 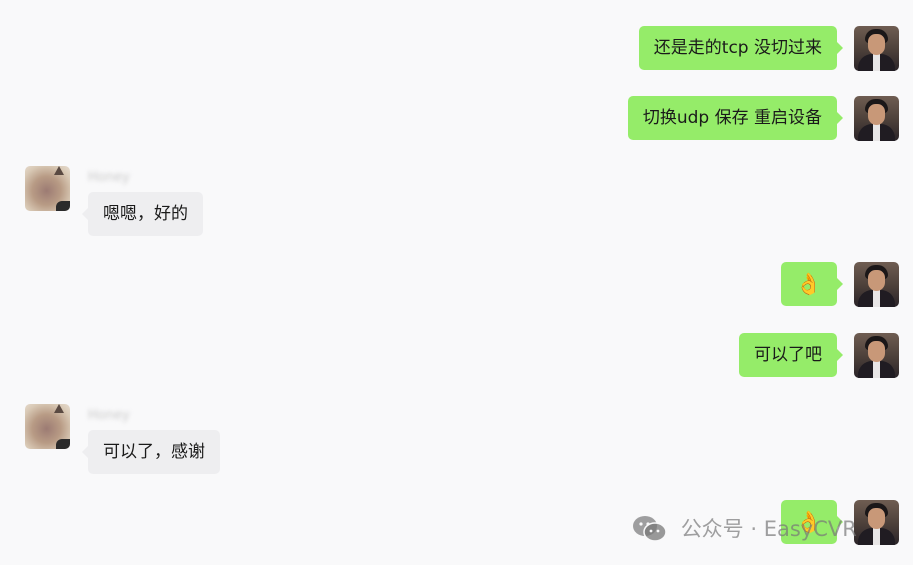 I want to click on message-bubble: 嗯嗯，好的, so click(x=142, y=214).